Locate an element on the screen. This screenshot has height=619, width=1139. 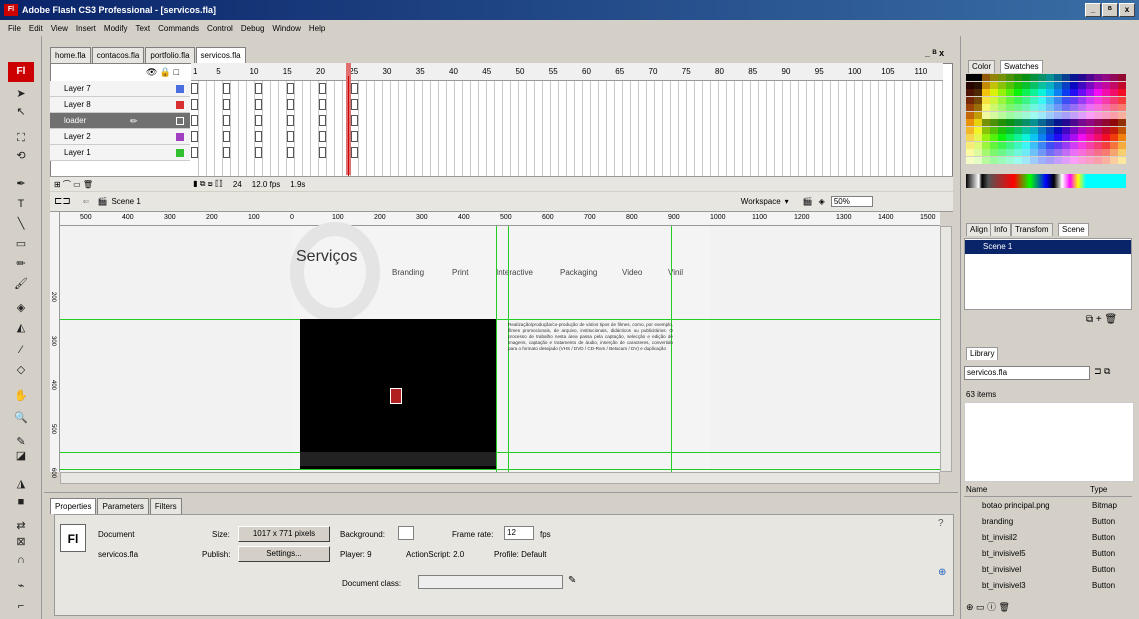
line-tool-icon: ╲ is located at coordinates (21, 224).